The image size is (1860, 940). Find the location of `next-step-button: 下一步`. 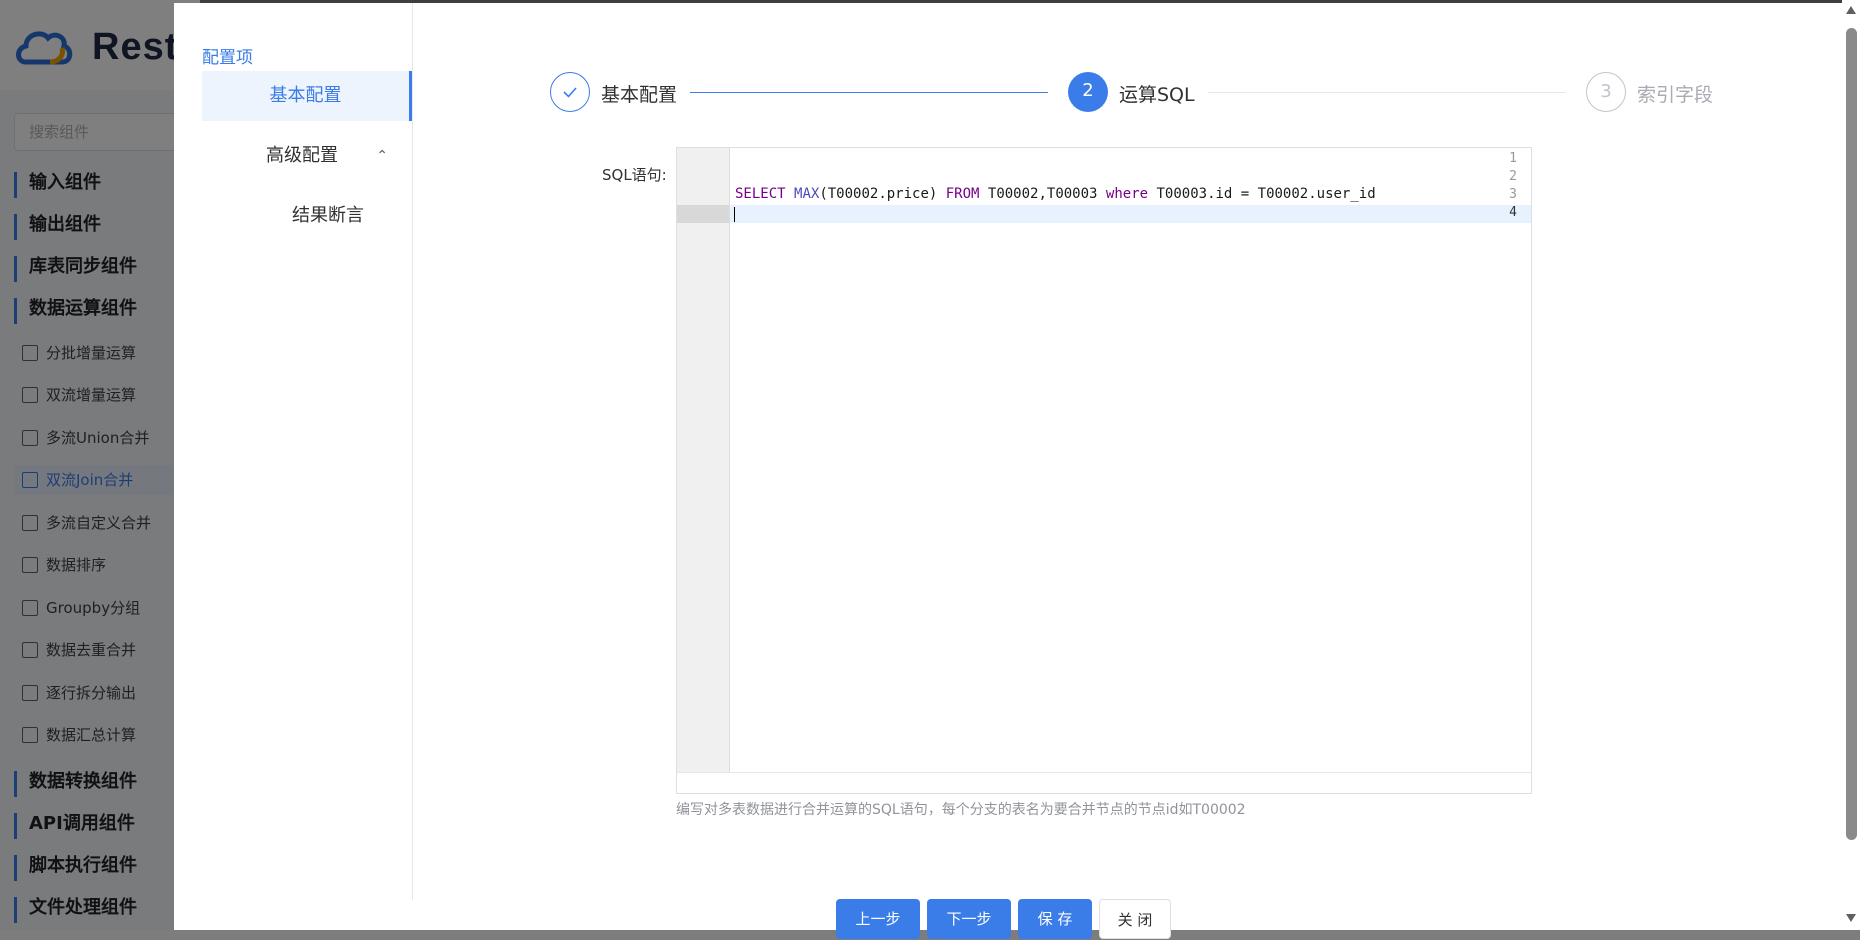

next-step-button: 下一步 is located at coordinates (969, 919).